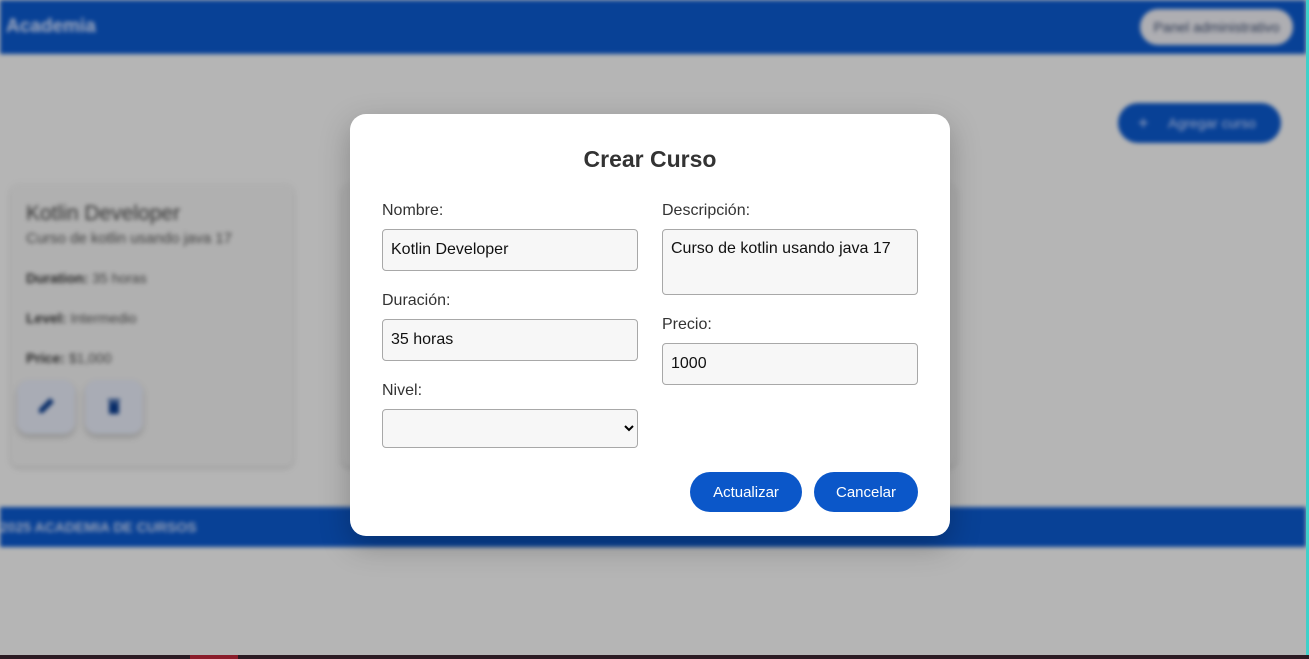  What do you see at coordinates (402, 390) in the screenshot?
I see `level-label: Nivel:` at bounding box center [402, 390].